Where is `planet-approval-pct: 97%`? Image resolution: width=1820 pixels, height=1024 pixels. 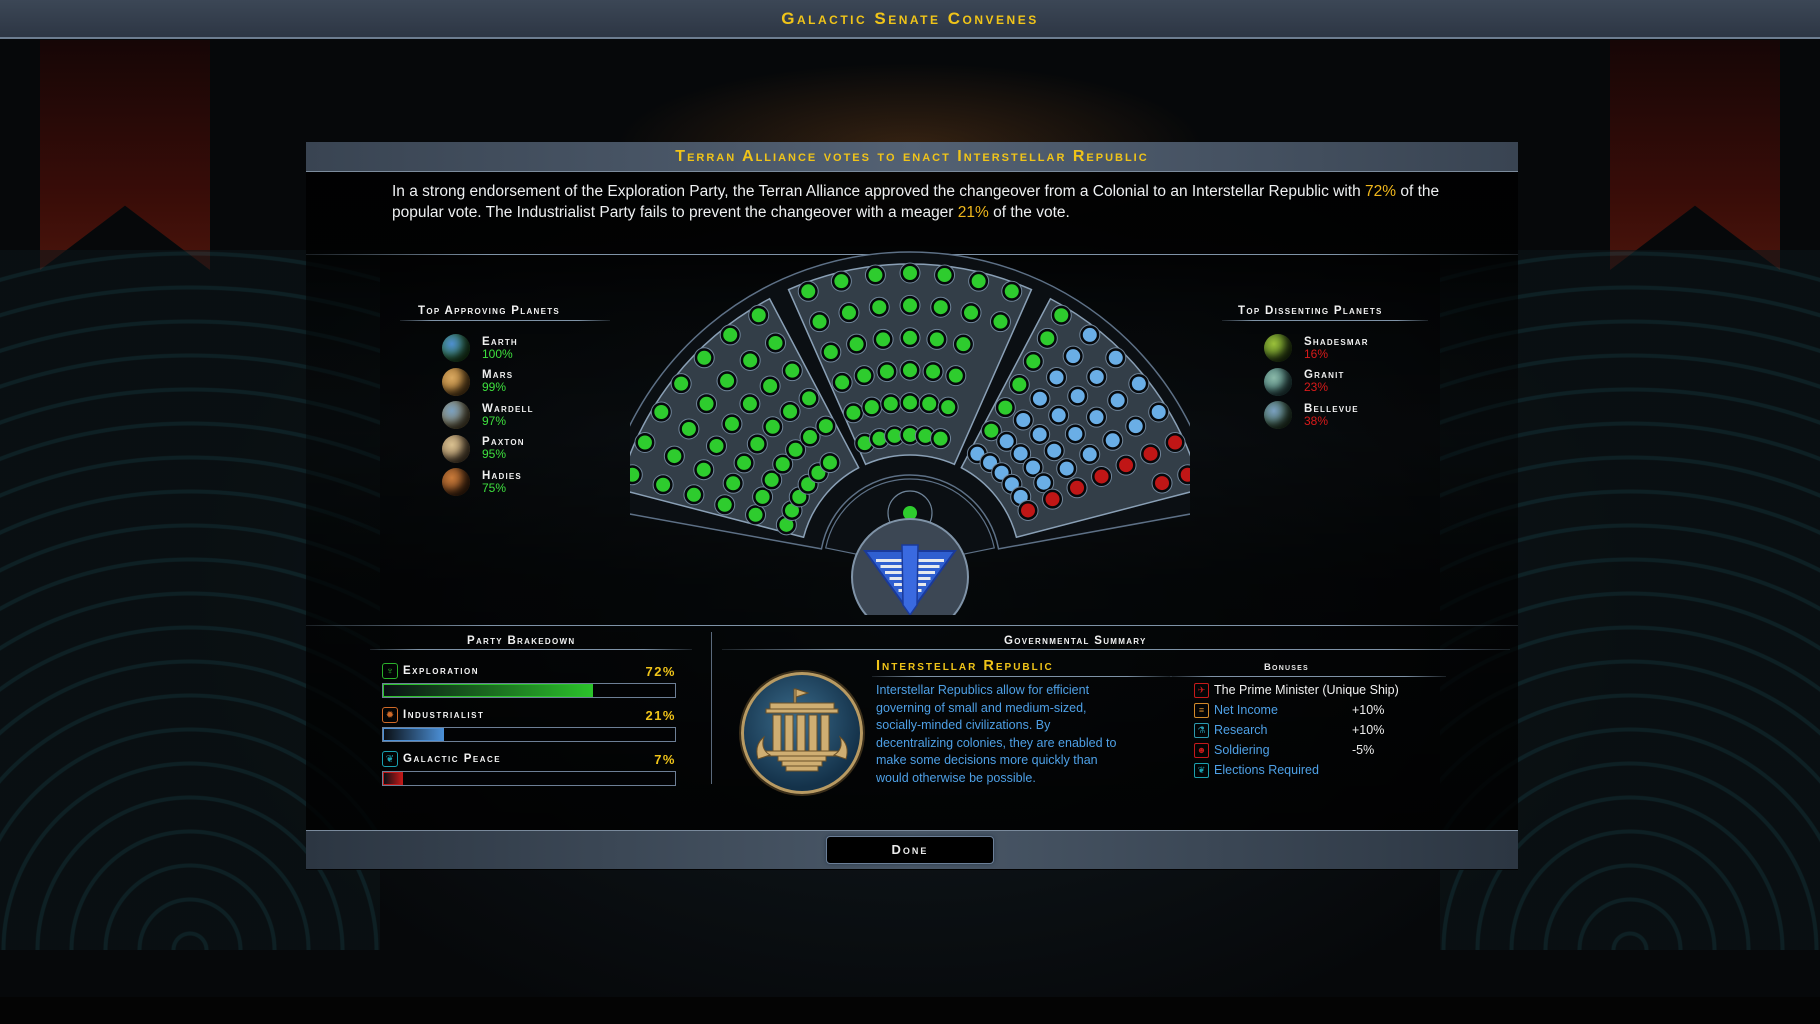 planet-approval-pct: 97% is located at coordinates (494, 420).